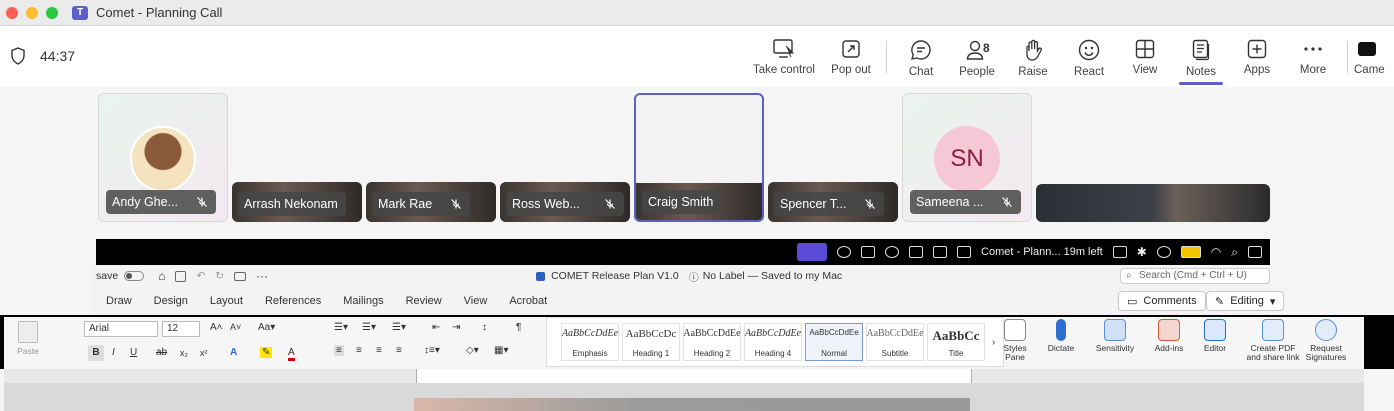 This screenshot has height=411, width=1394. I want to click on pop-out-button: Pop out, so click(851, 57).